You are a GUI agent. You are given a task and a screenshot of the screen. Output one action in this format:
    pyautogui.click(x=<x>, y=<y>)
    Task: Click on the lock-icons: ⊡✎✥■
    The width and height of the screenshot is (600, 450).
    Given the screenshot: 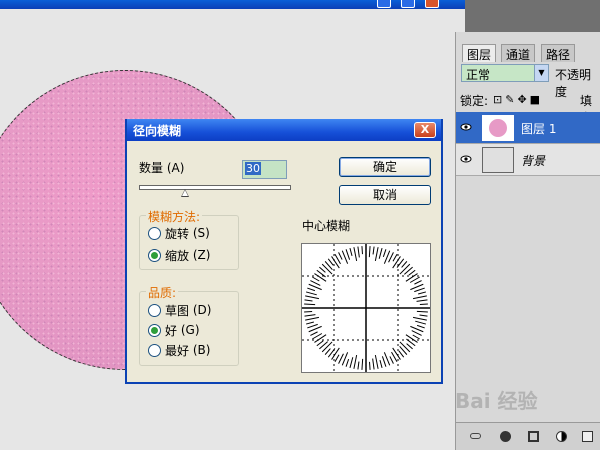 What is the action you would take?
    pyautogui.click(x=518, y=99)
    